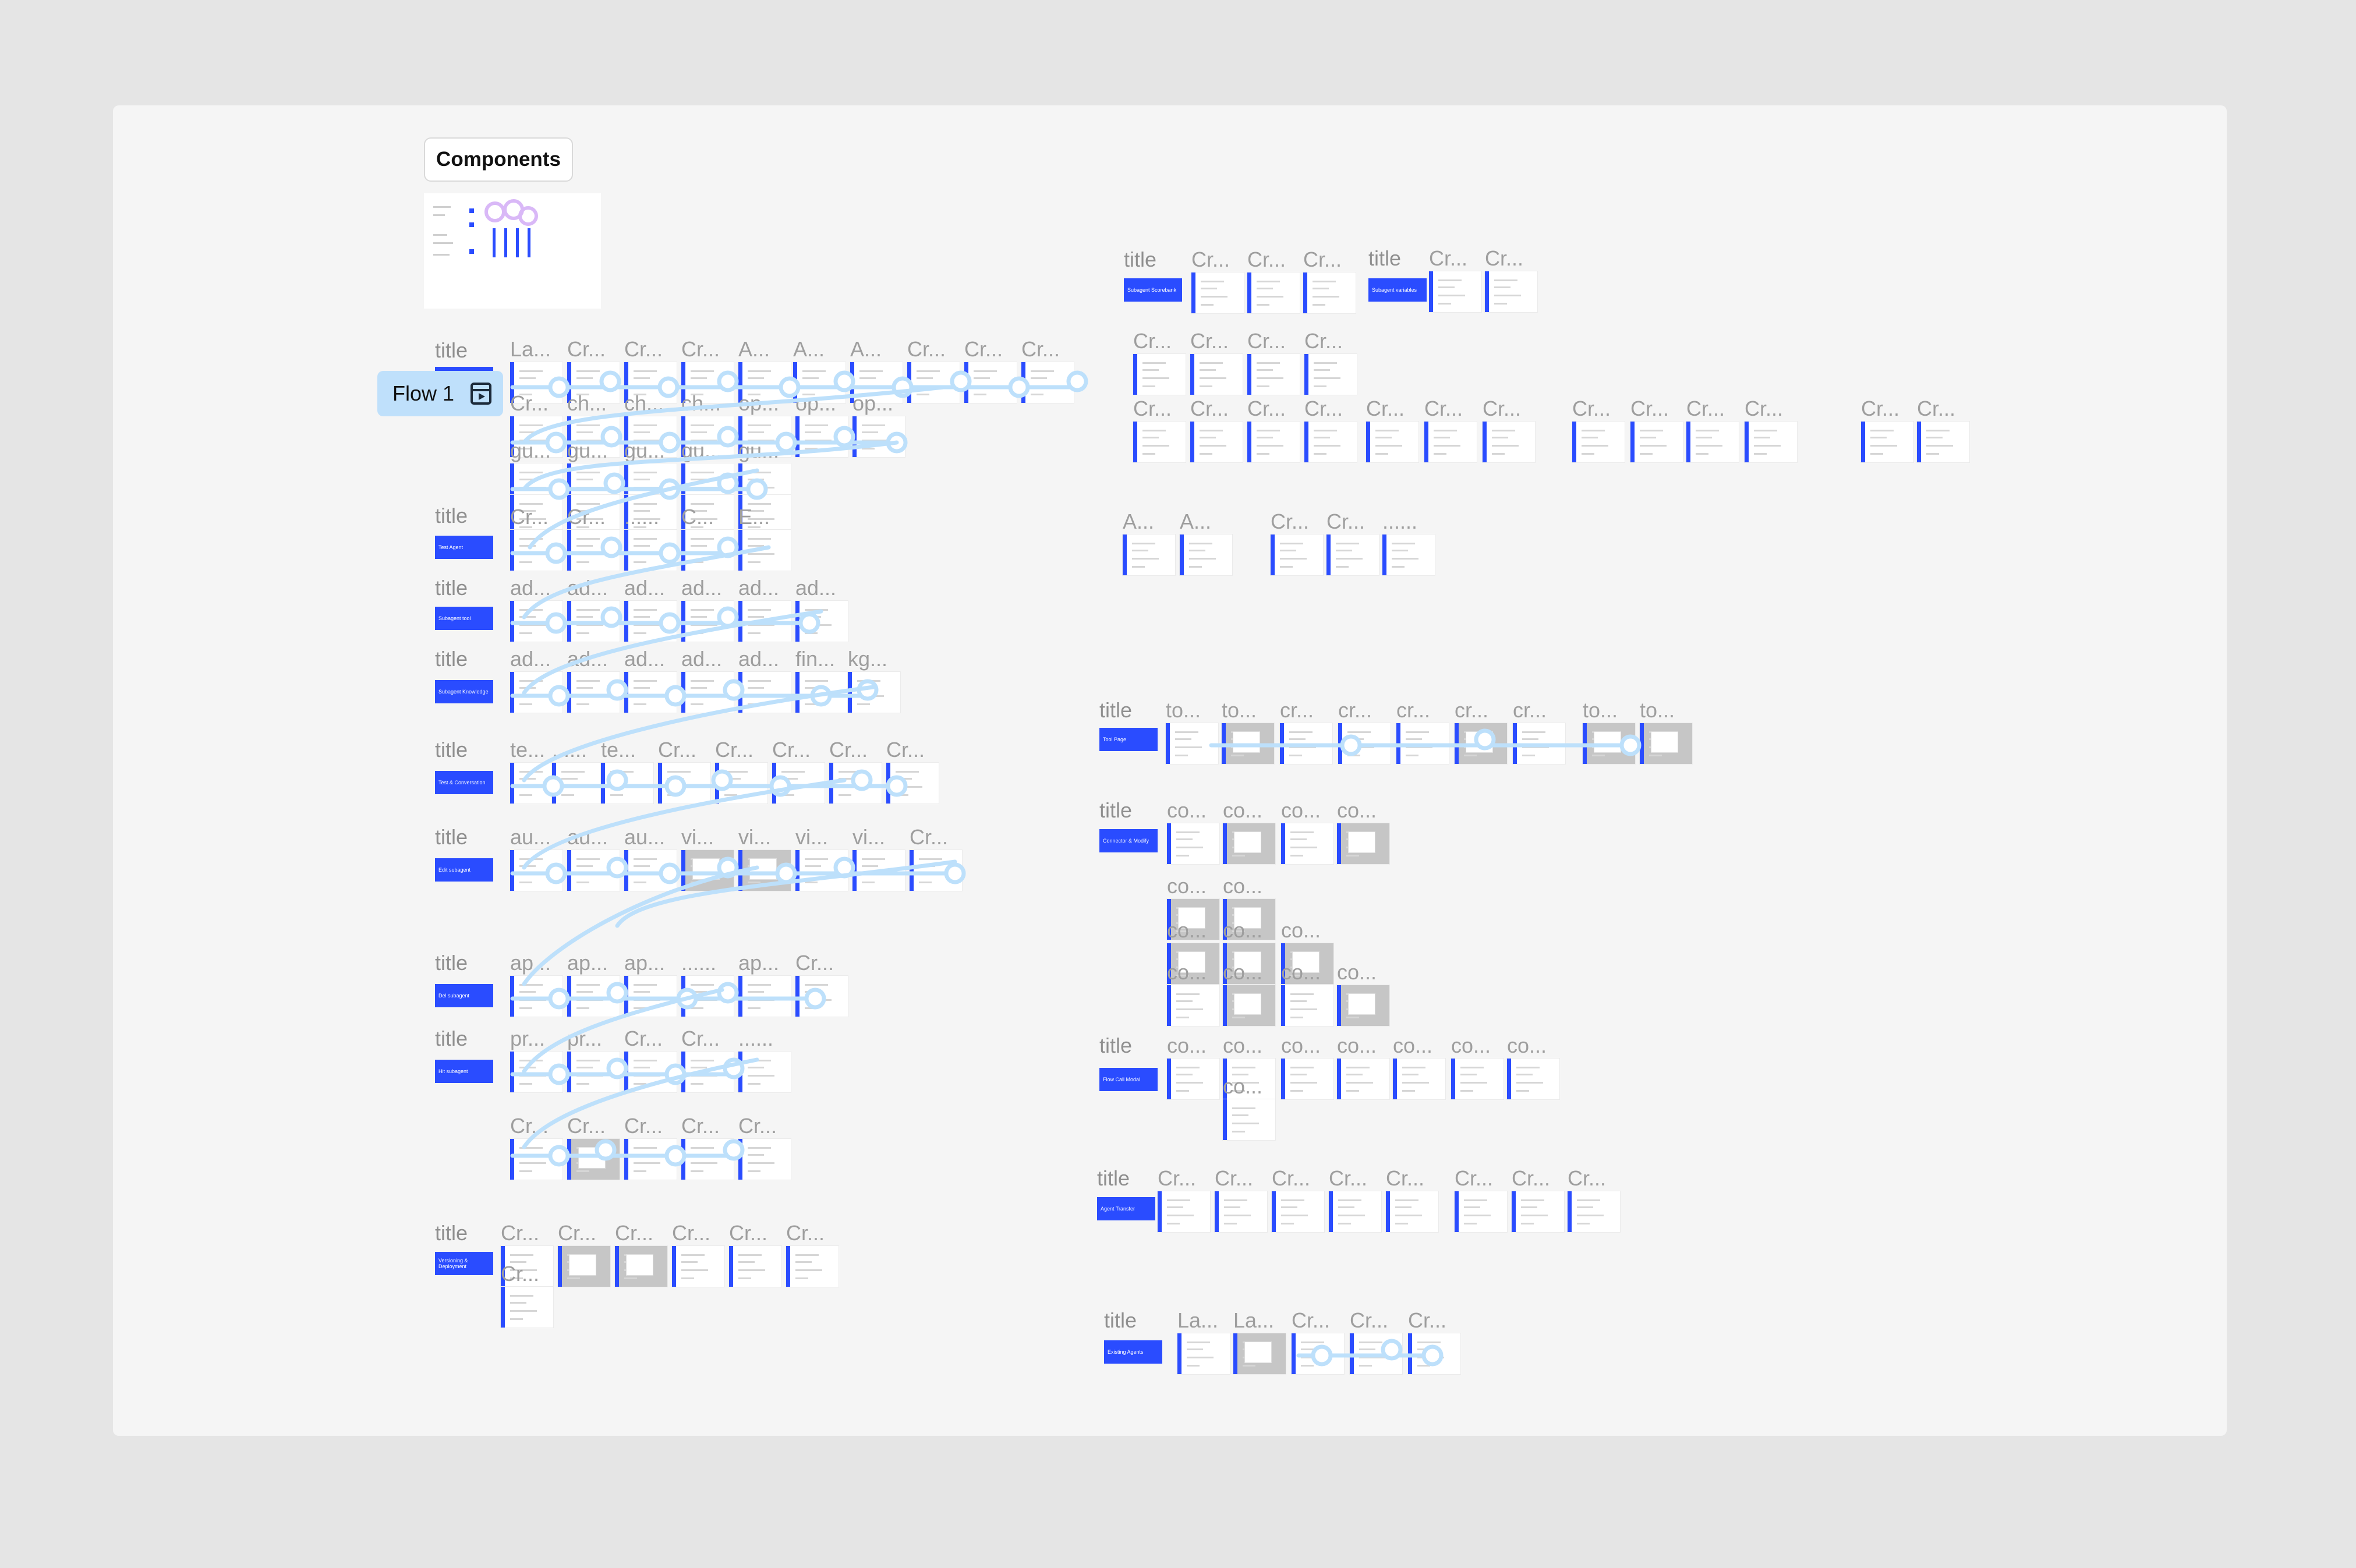  I want to click on section-chip: Del subagent, so click(464, 996).